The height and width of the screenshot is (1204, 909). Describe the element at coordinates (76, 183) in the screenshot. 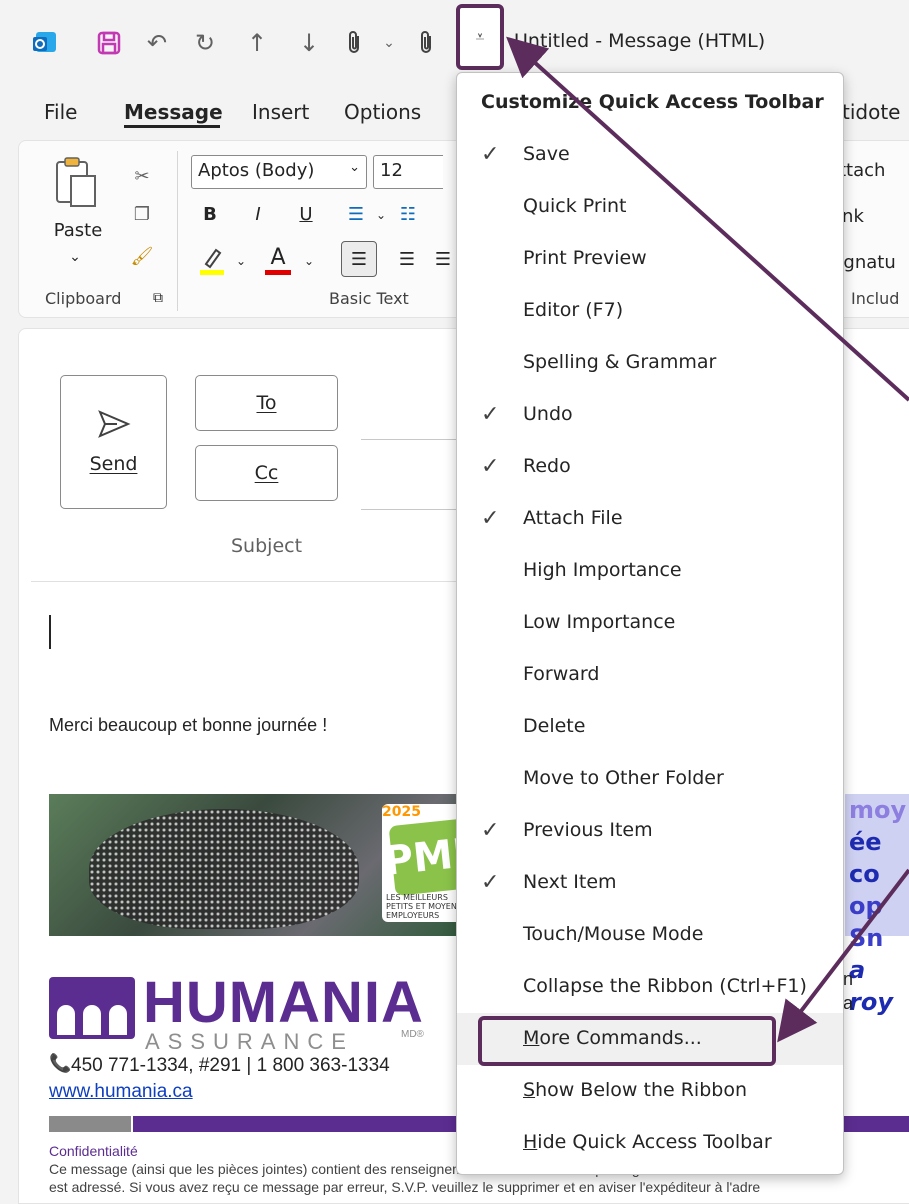

I see `paste-icon` at that location.